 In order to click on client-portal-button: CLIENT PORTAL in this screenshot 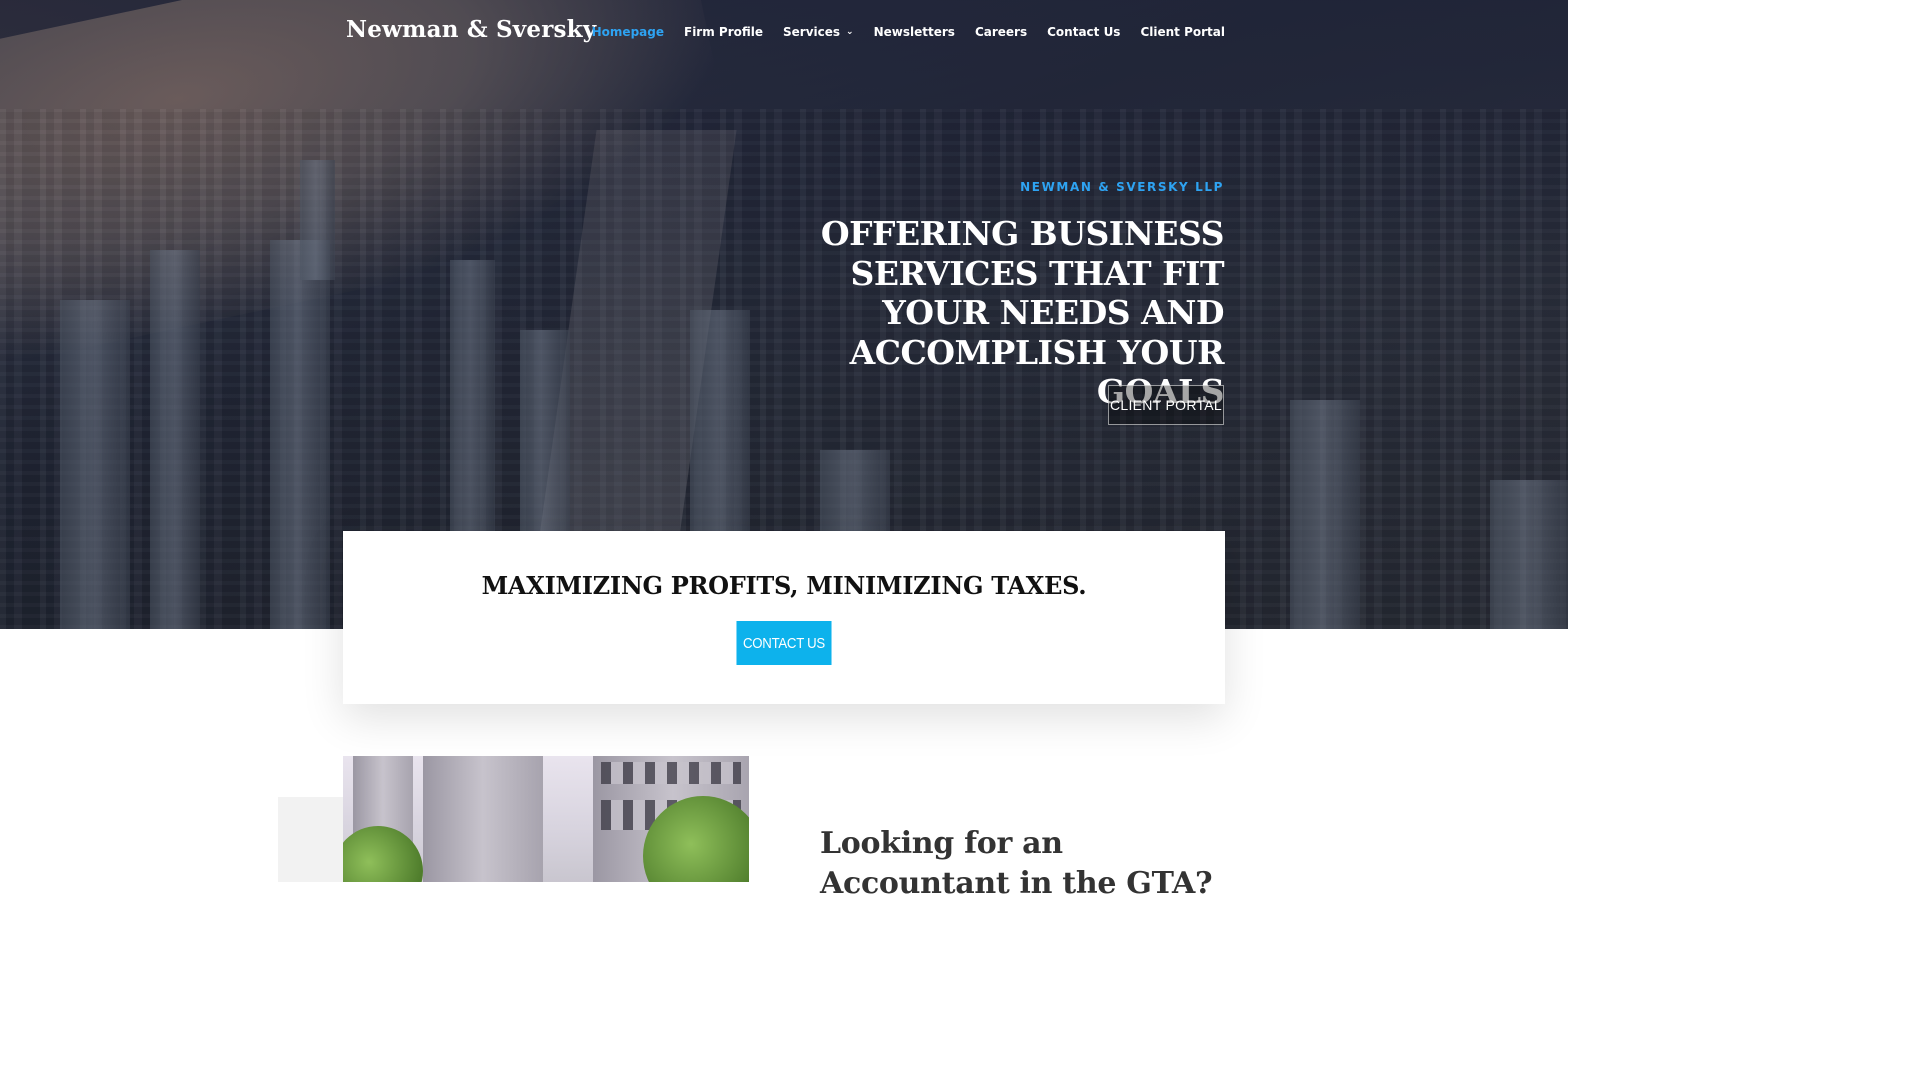, I will do `click(1166, 405)`.